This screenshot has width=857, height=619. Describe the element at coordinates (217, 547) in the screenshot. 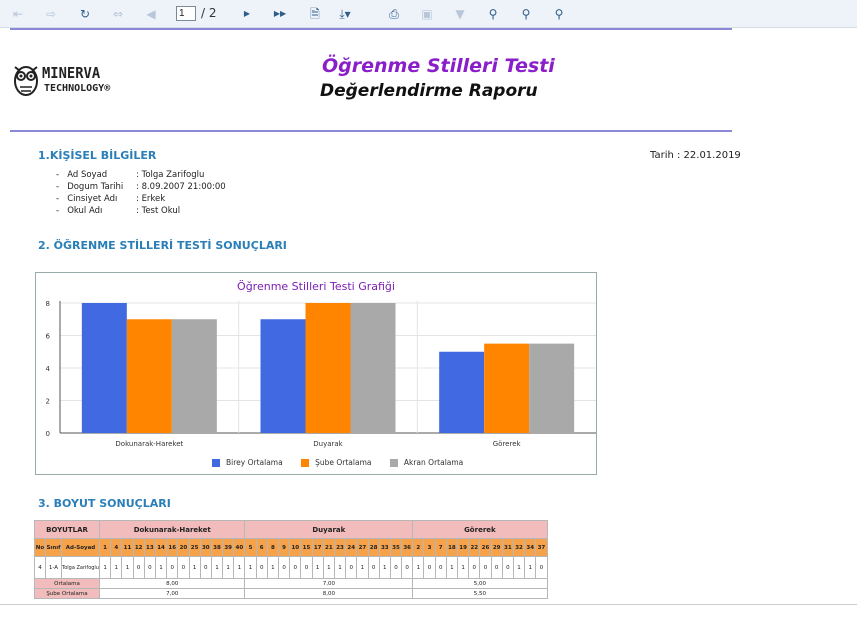

I see `question-number: 38` at that location.